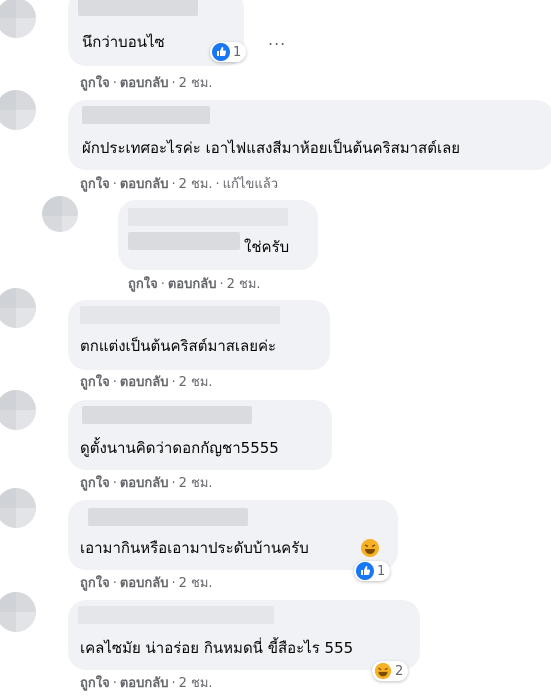 Image resolution: width=551 pixels, height=698 pixels. What do you see at coordinates (399, 671) in the screenshot?
I see `reaction-count-value: 2` at bounding box center [399, 671].